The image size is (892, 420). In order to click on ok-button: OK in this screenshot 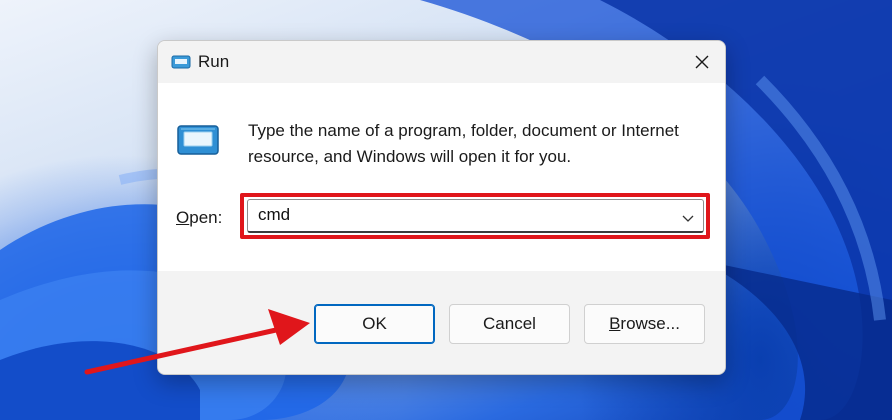, I will do `click(374, 324)`.